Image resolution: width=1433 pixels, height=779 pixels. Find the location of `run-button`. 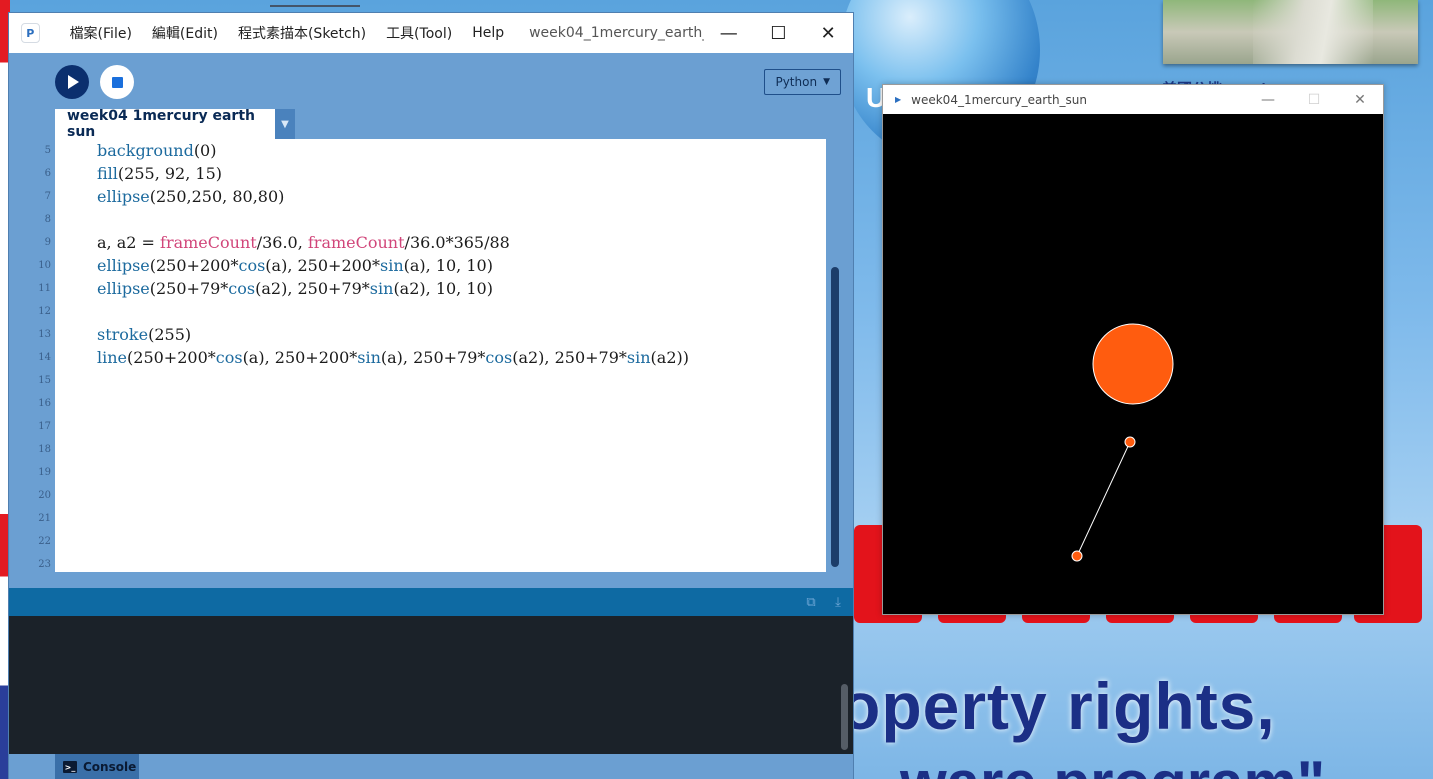

run-button is located at coordinates (72, 82).